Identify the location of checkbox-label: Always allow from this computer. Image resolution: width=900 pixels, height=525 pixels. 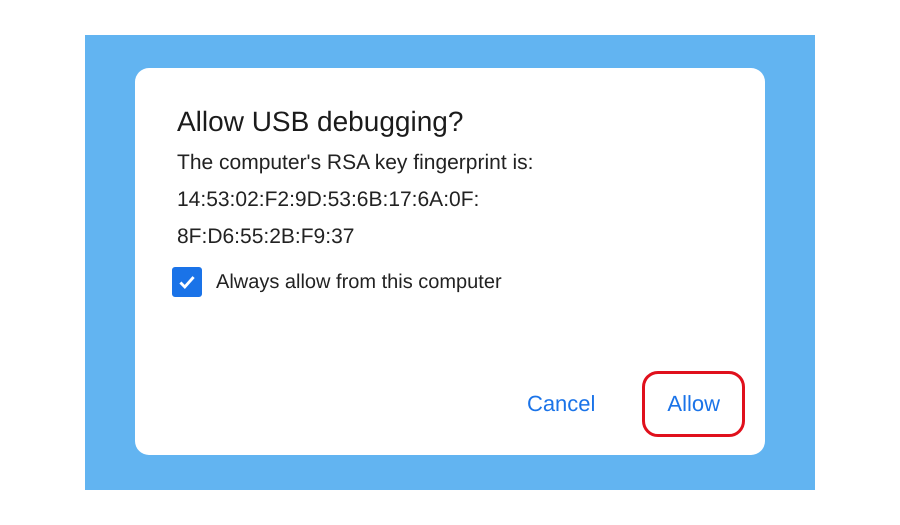
(359, 282).